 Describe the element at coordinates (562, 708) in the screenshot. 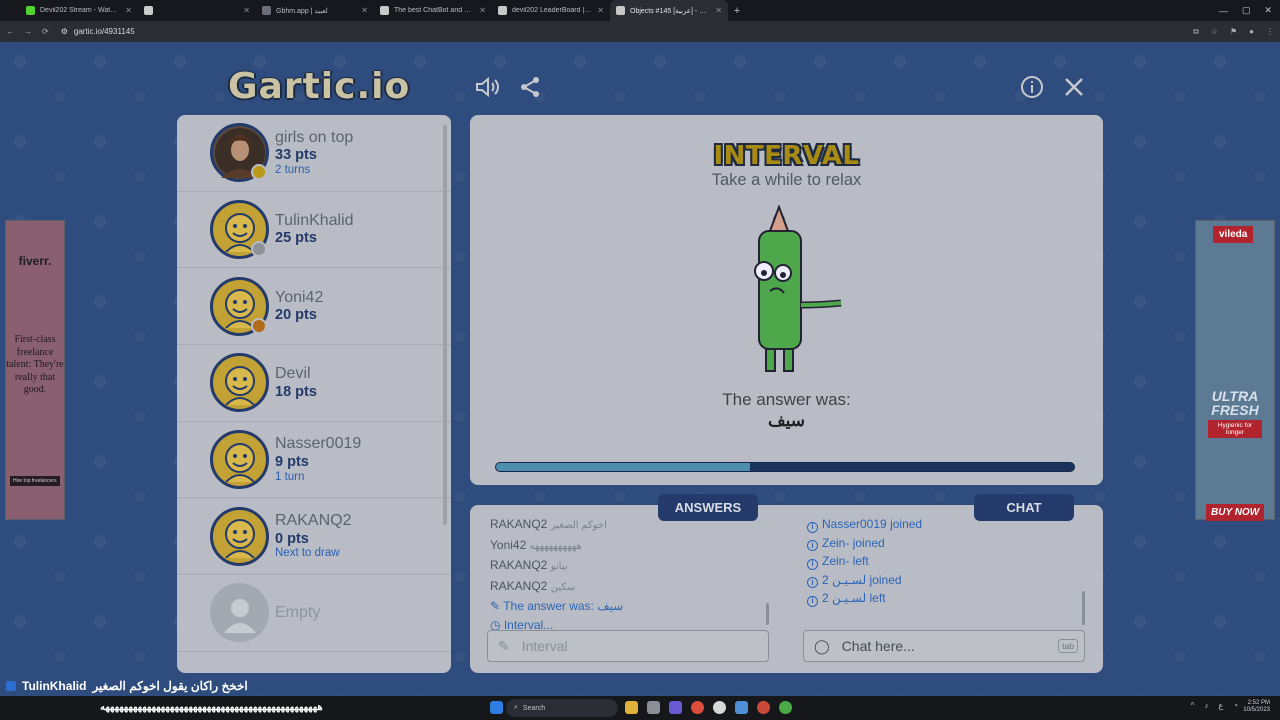

I see `taskbar-search: ⌕ Search` at that location.